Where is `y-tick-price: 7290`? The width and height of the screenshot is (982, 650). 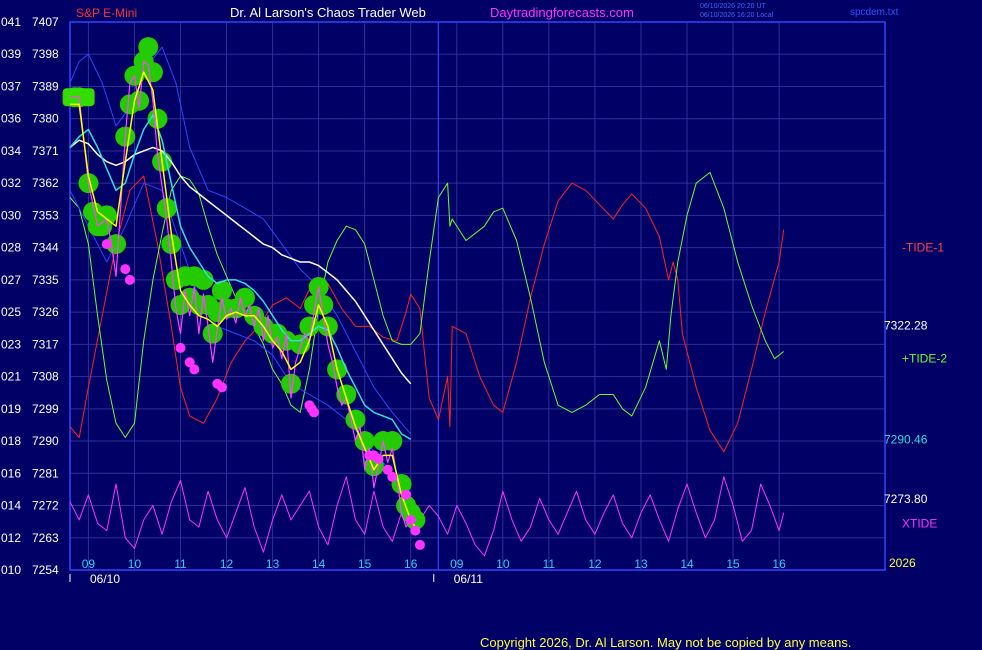 y-tick-price: 7290 is located at coordinates (45, 441).